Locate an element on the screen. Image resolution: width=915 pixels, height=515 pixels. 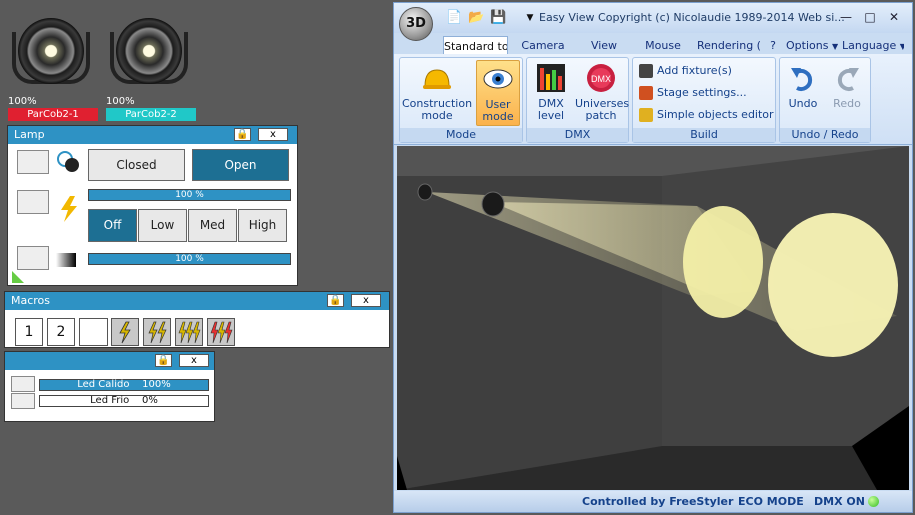
add-fixture-icon is located at coordinates (646, 71).